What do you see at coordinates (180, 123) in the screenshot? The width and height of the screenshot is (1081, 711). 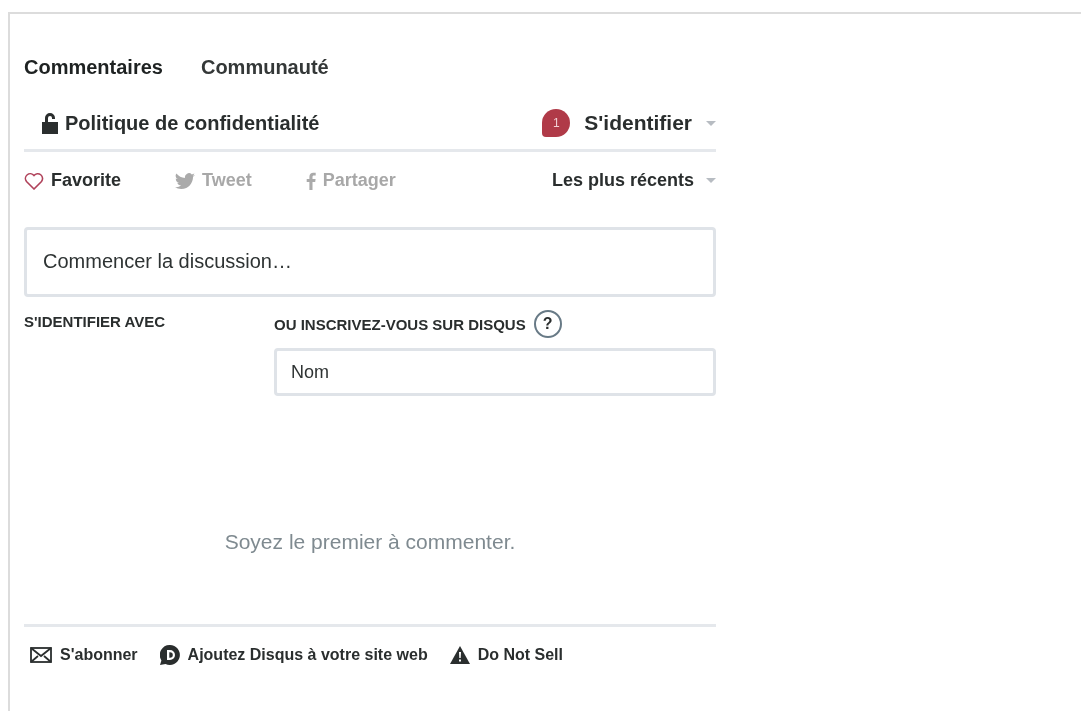 I see `privacy-link: Politique de confidentialité` at bounding box center [180, 123].